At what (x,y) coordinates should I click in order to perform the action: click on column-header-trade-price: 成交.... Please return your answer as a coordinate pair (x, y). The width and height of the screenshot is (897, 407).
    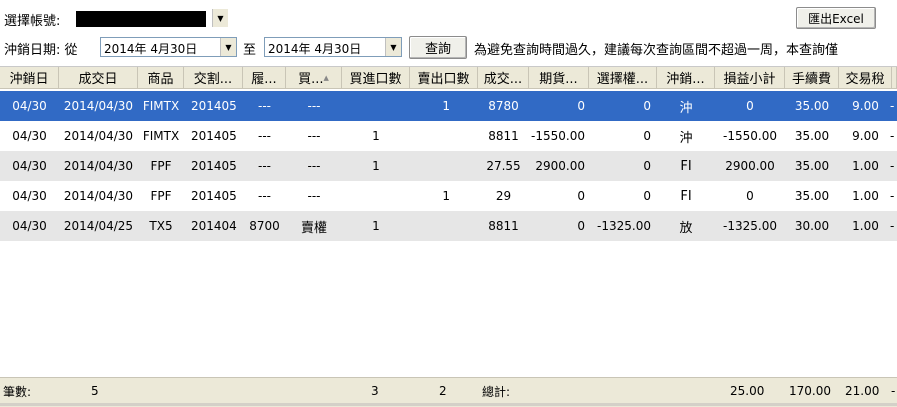
    Looking at the image, I should click on (503, 78).